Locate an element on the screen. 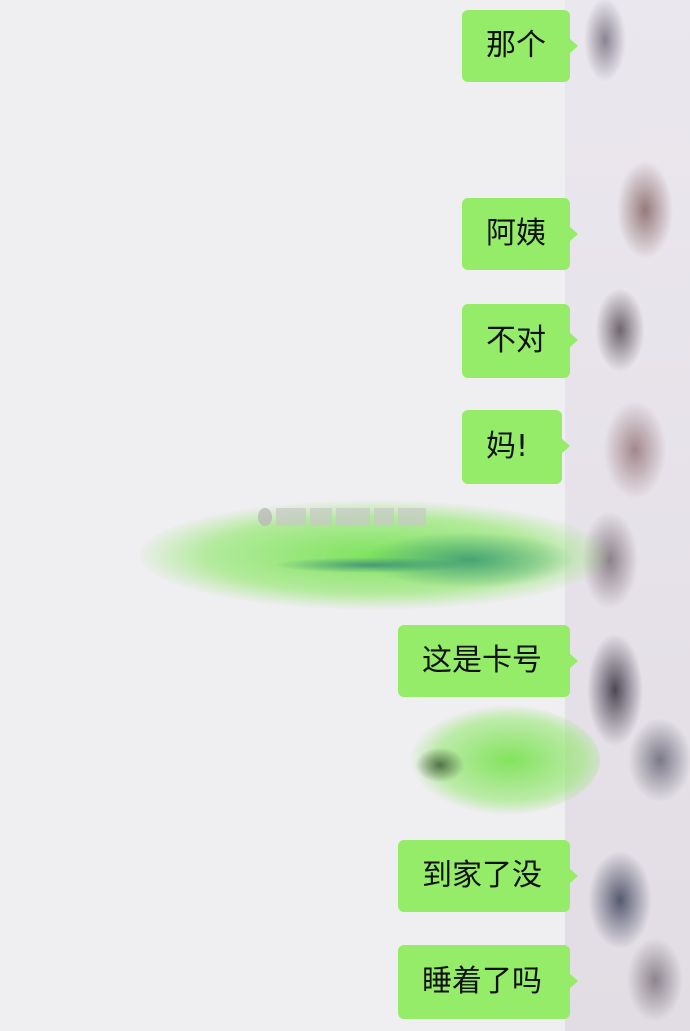 This screenshot has width=690, height=1031. message-text: 那个 is located at coordinates (516, 45).